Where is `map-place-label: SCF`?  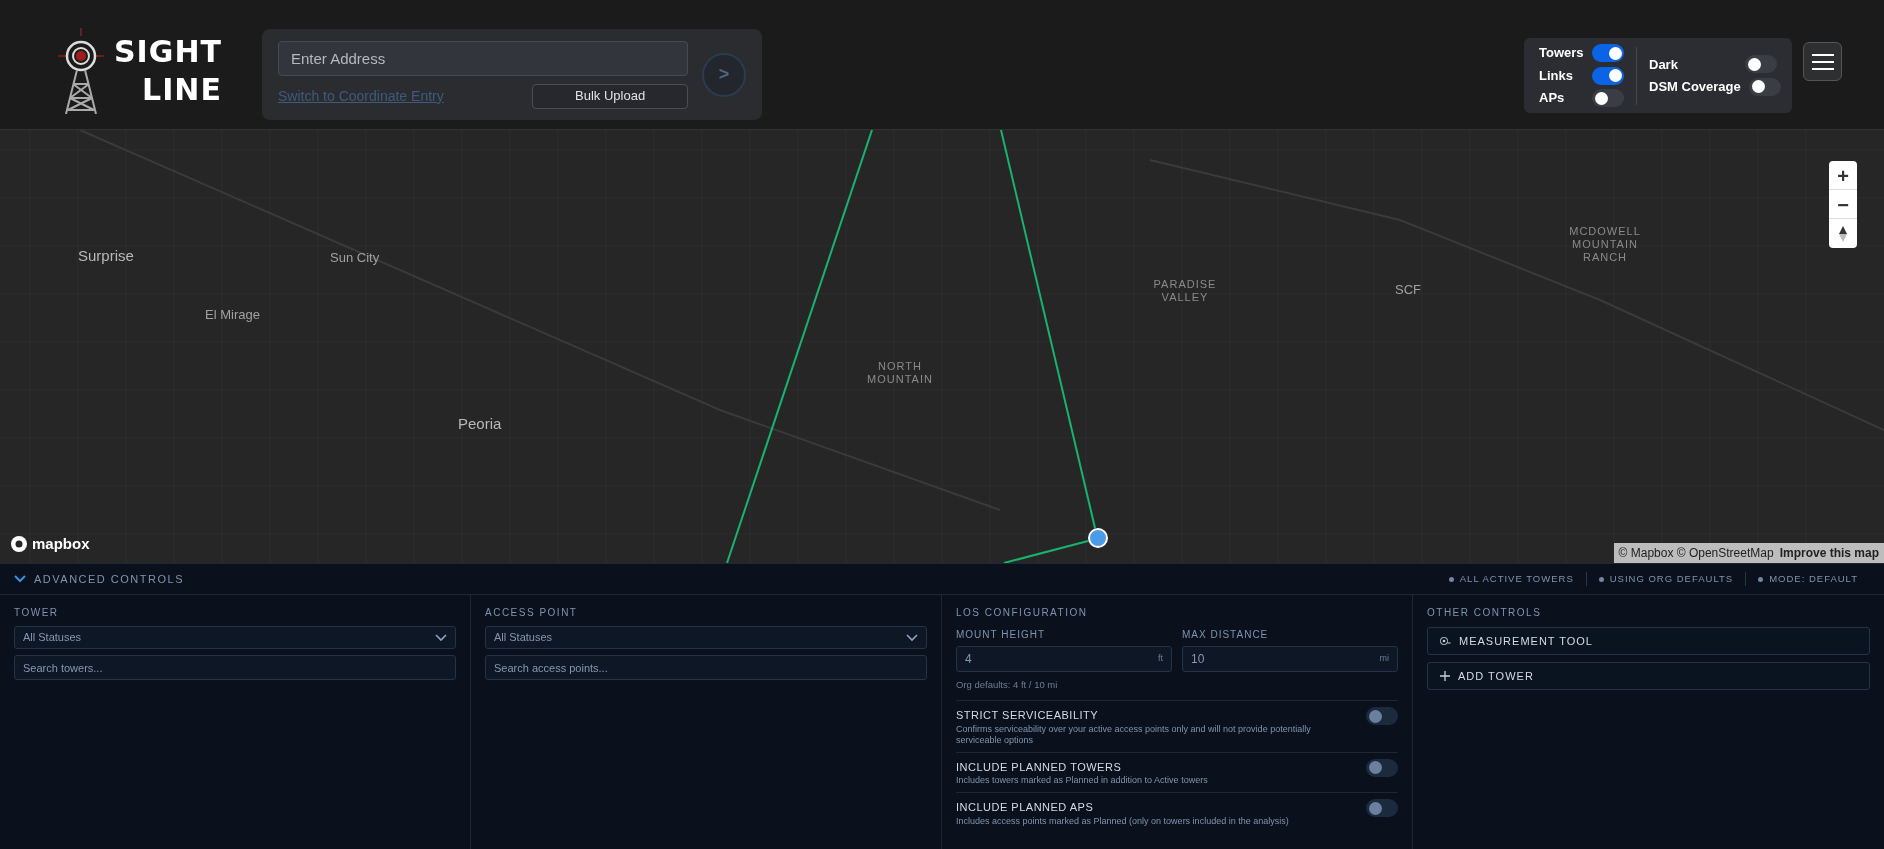
map-place-label: SCF is located at coordinates (1408, 290).